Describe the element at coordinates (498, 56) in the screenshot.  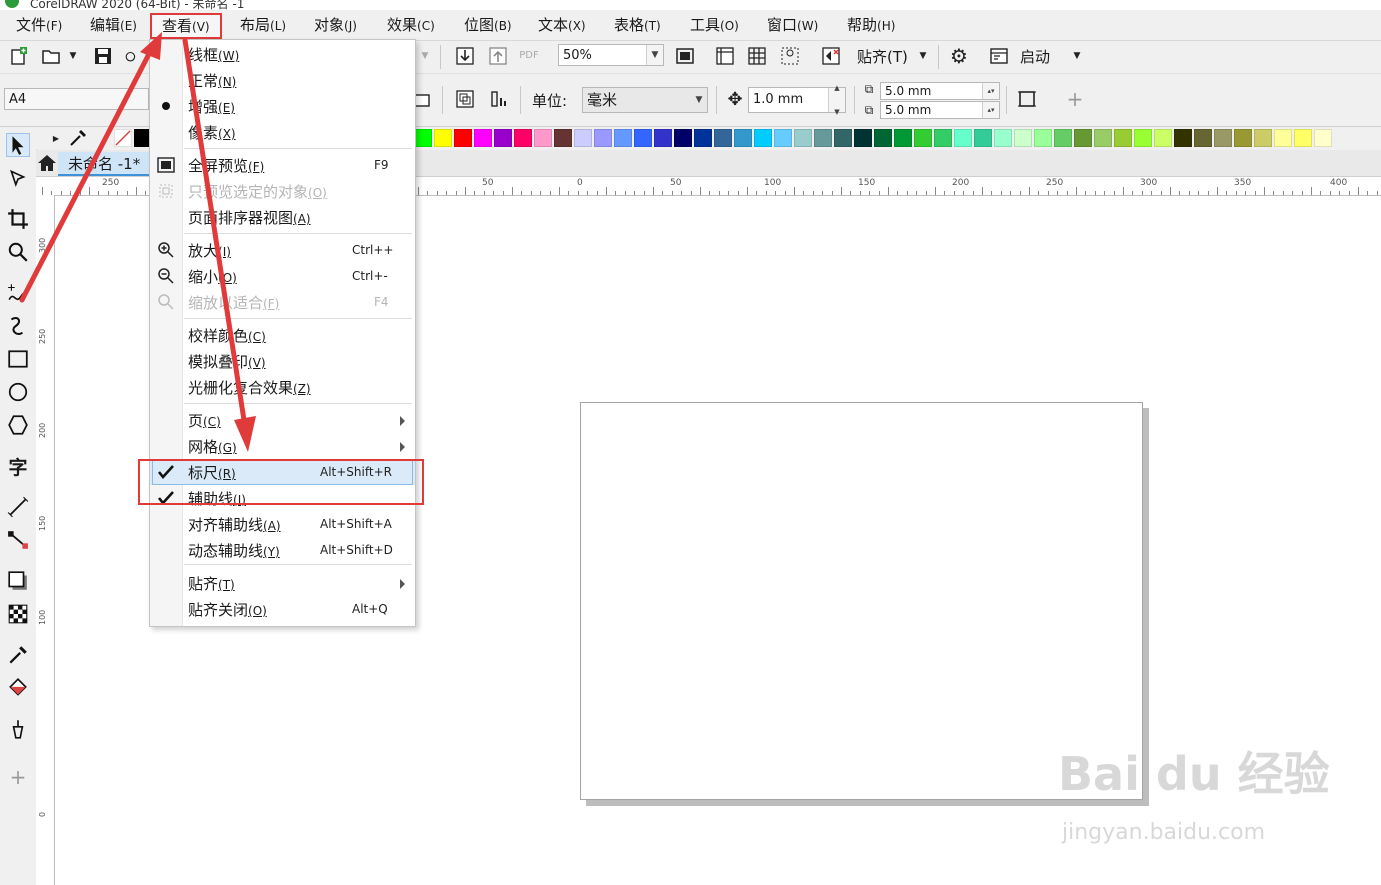
I see `export-icon` at that location.